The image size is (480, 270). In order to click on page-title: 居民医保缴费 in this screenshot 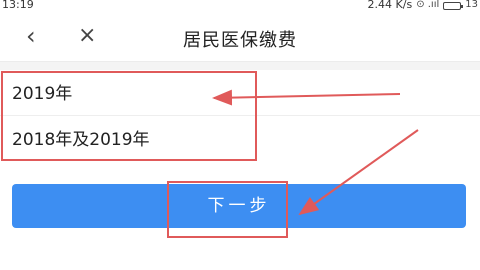, I will do `click(240, 40)`.